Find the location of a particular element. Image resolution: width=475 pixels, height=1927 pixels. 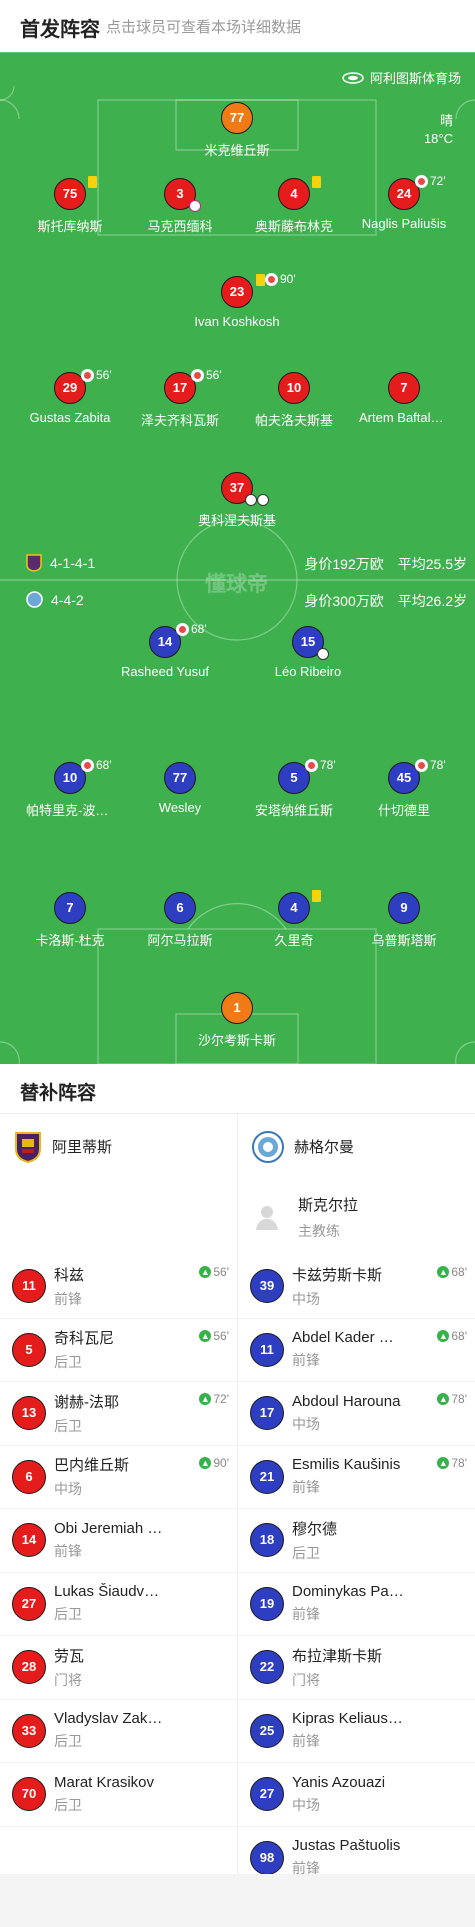

sub-player-row: 5 奇科瓦尼 后卫 ▲ 56' is located at coordinates (118, 1350).